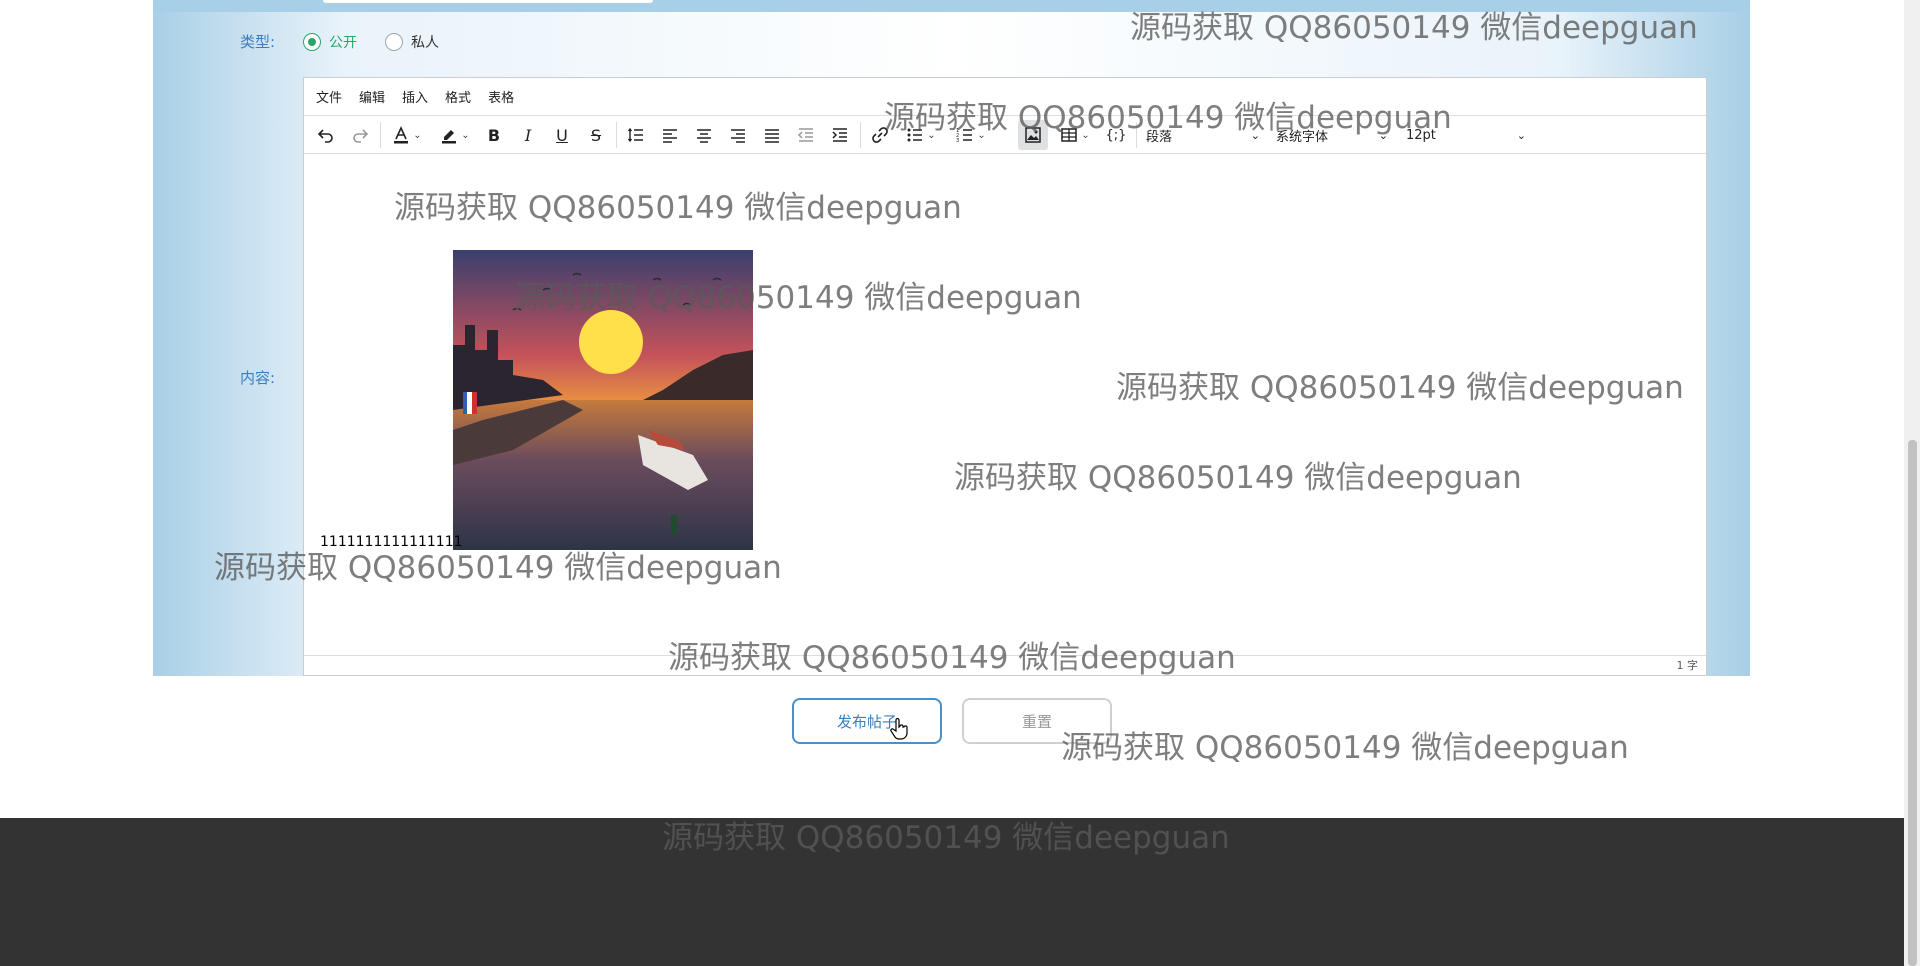 This screenshot has height=966, width=1920. What do you see at coordinates (1912, 703) in the screenshot?
I see `scrollbar-thumb` at bounding box center [1912, 703].